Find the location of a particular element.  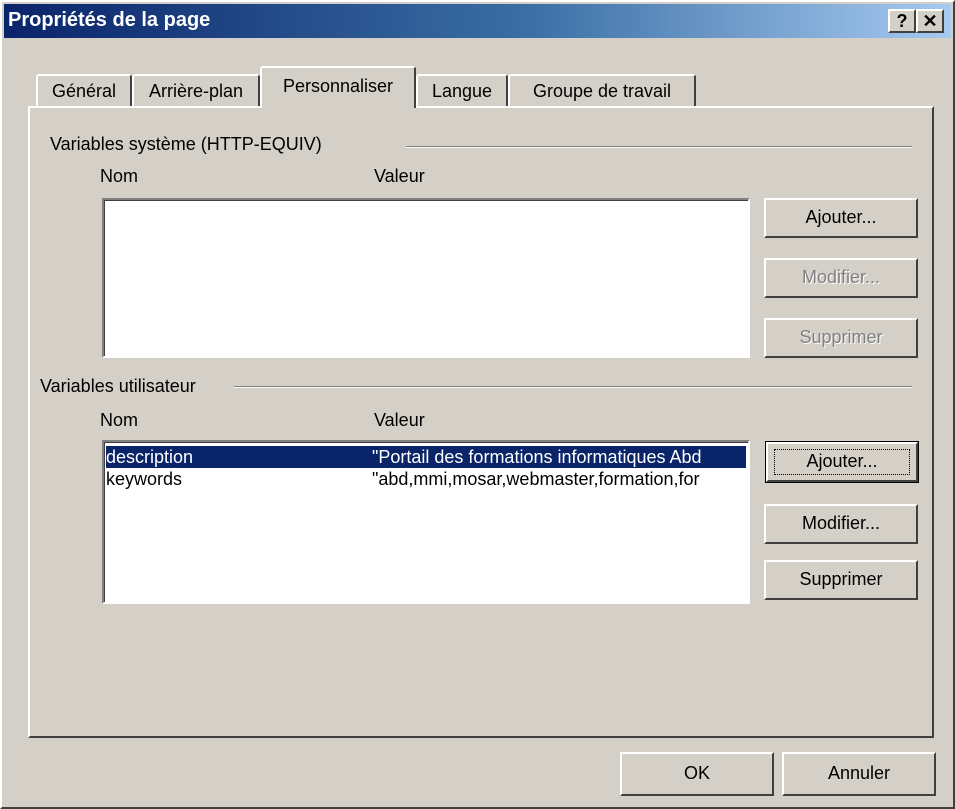

system-vars-list is located at coordinates (426, 278).